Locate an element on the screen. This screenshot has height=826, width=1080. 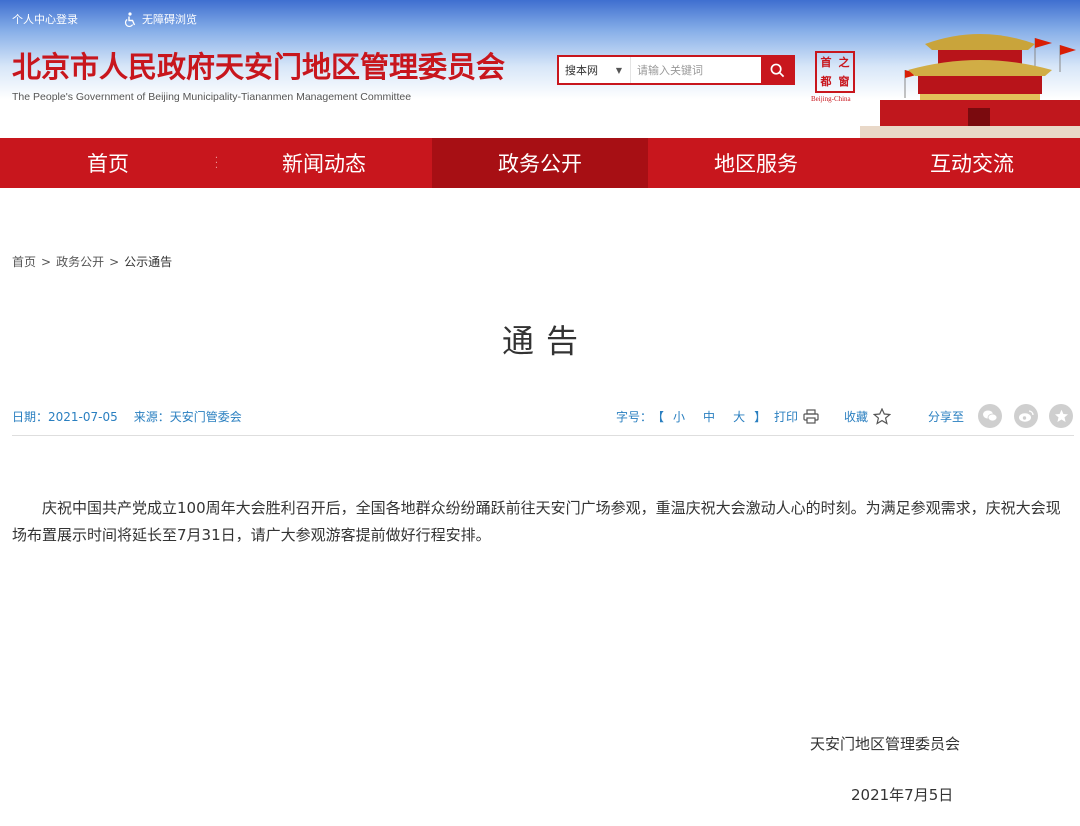
article-title: 通告 is located at coordinates (545, 341).